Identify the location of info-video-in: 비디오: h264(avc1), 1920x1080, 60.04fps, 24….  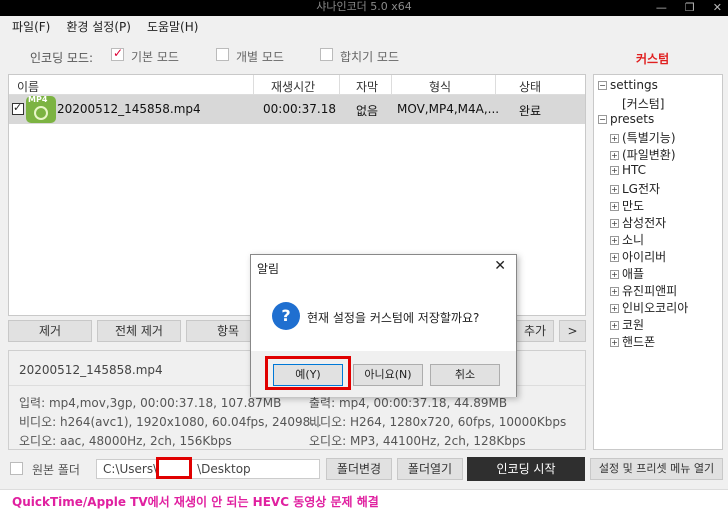
(170, 422).